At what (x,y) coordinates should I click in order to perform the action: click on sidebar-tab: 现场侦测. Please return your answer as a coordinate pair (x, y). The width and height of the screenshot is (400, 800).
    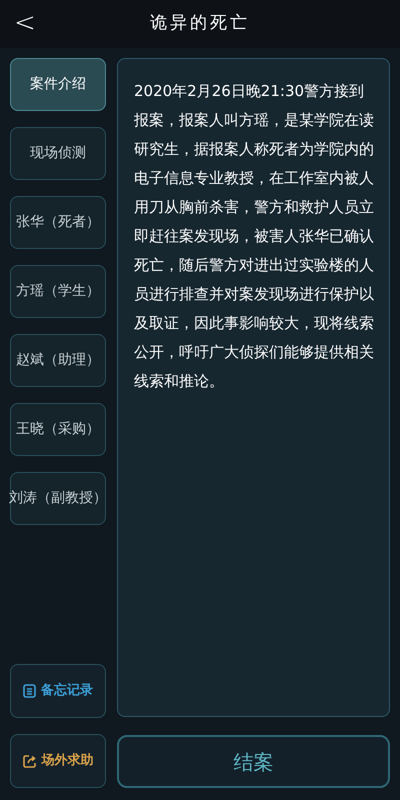
    Looking at the image, I should click on (58, 153).